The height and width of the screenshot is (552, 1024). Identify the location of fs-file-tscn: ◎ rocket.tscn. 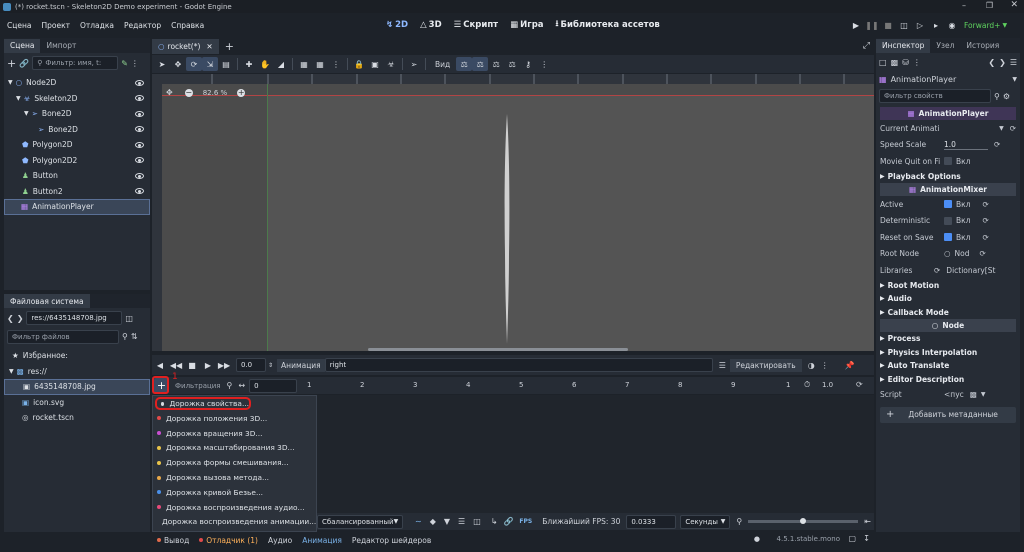
(77, 418).